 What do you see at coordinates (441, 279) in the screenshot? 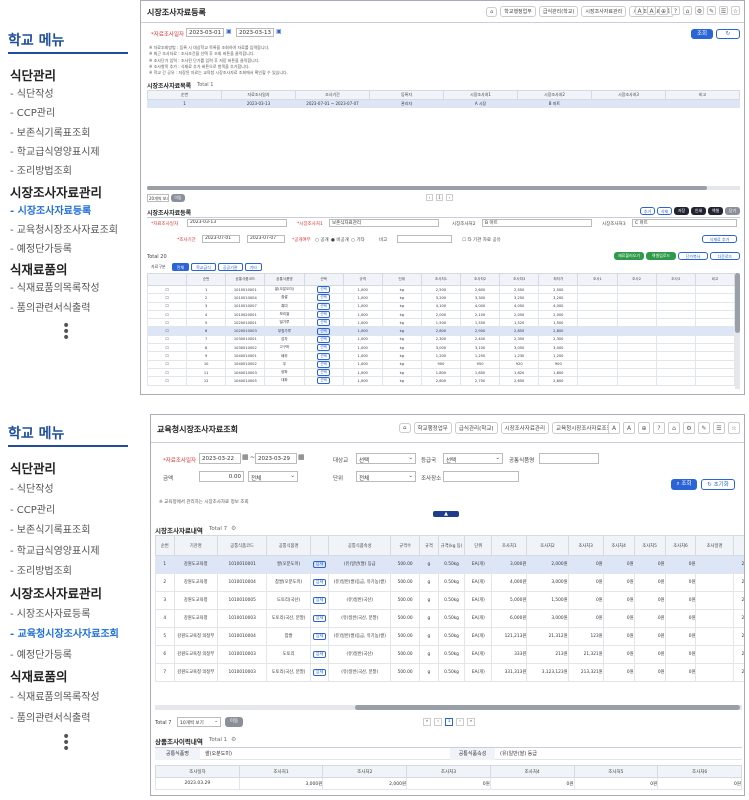
I see `column-header: 조사처1` at bounding box center [441, 279].